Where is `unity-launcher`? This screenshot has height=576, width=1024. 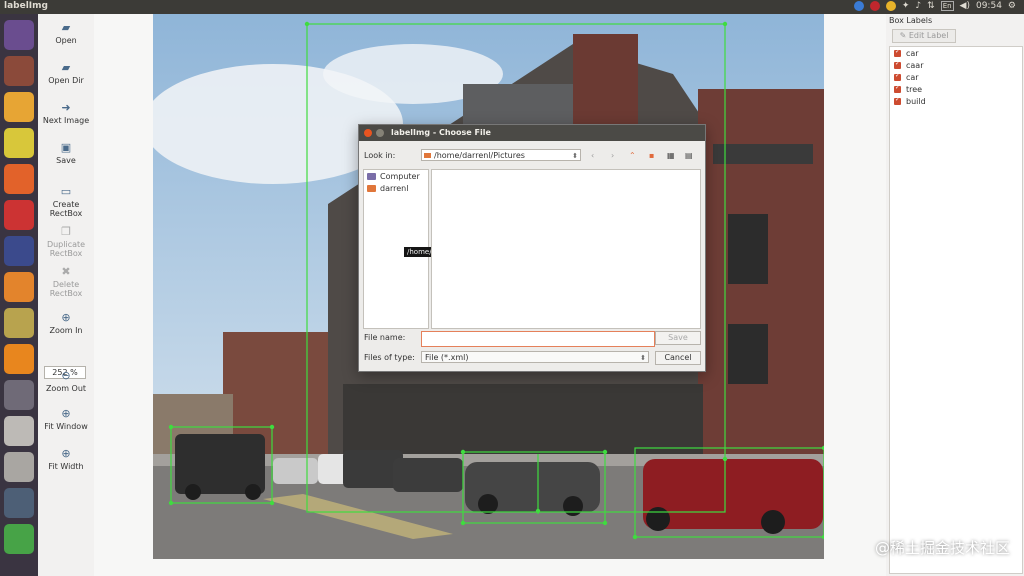 unity-launcher is located at coordinates (19, 295).